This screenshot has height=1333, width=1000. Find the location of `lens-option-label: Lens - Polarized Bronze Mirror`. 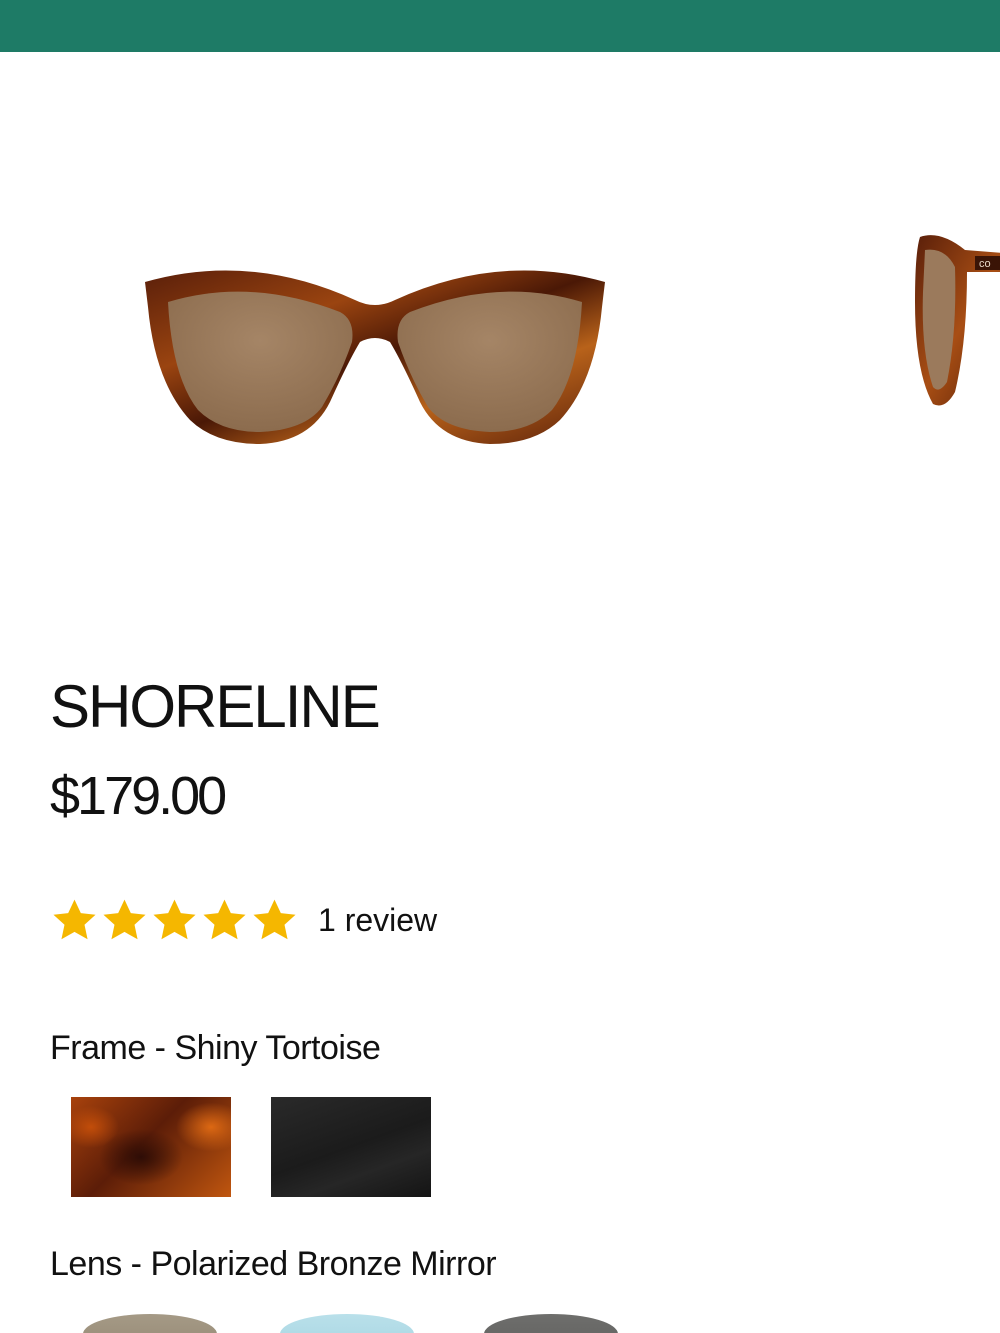

lens-option-label: Lens - Polarized Bronze Mirror is located at coordinates (273, 1264).